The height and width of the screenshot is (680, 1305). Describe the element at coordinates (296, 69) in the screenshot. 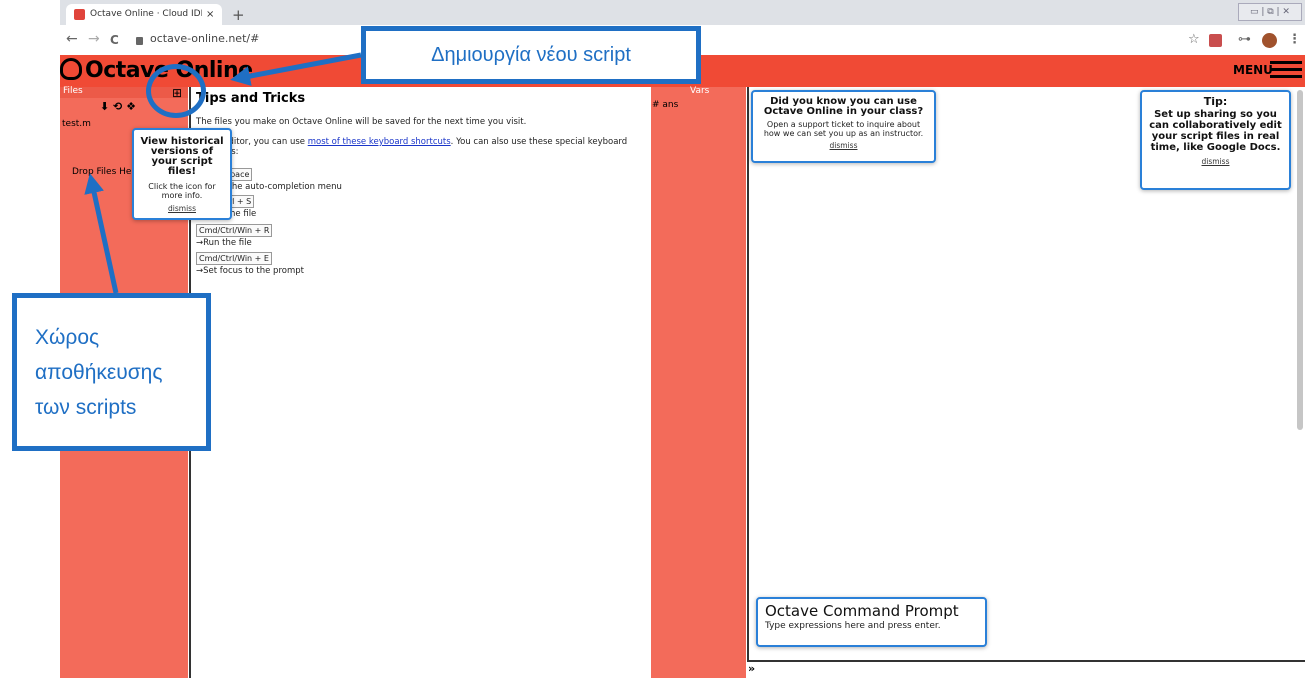

I see `arrow-to-new-file-icon` at that location.